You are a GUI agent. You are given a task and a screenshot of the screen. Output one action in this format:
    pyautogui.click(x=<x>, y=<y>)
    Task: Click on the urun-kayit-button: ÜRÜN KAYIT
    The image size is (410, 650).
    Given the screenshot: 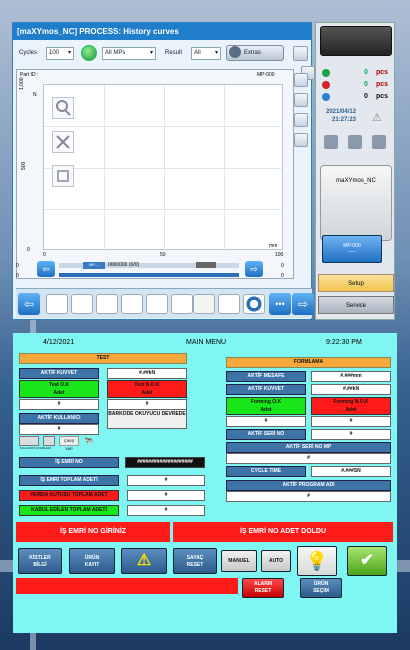 What is the action you would take?
    pyautogui.click(x=92, y=561)
    